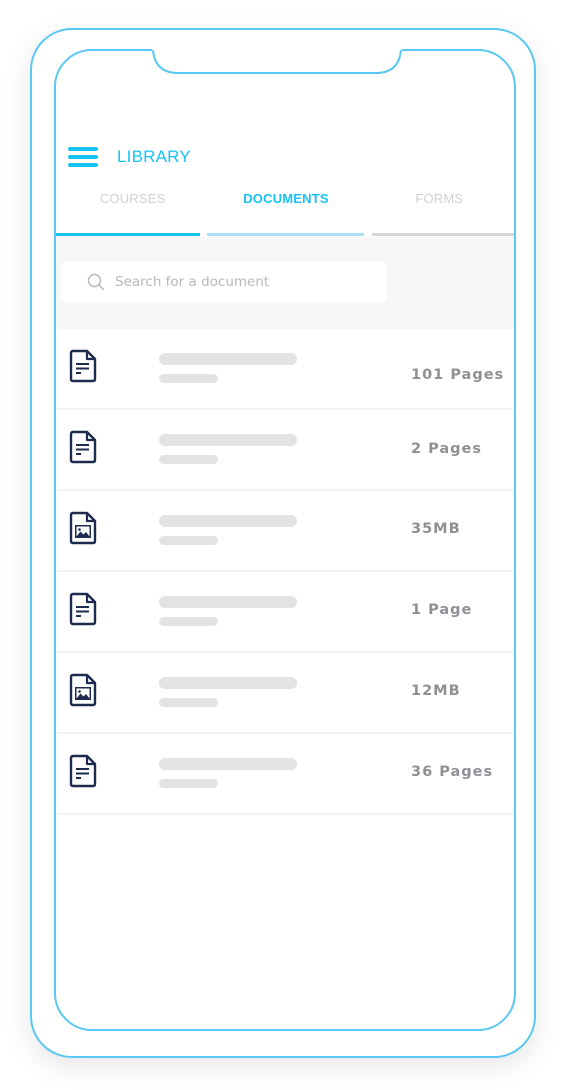  Describe the element at coordinates (285, 369) in the screenshot. I see `document-row: 101 Pages` at that location.